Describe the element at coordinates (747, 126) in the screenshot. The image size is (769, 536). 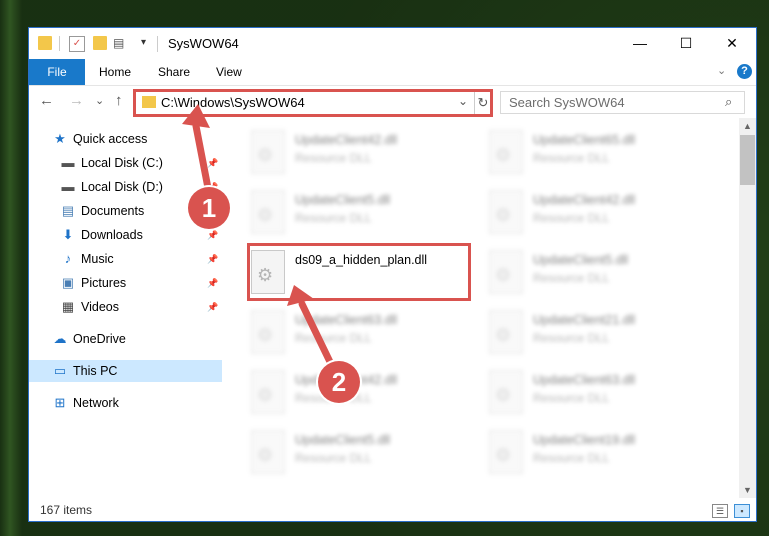
I see `scroll-up-icon: ▲` at that location.